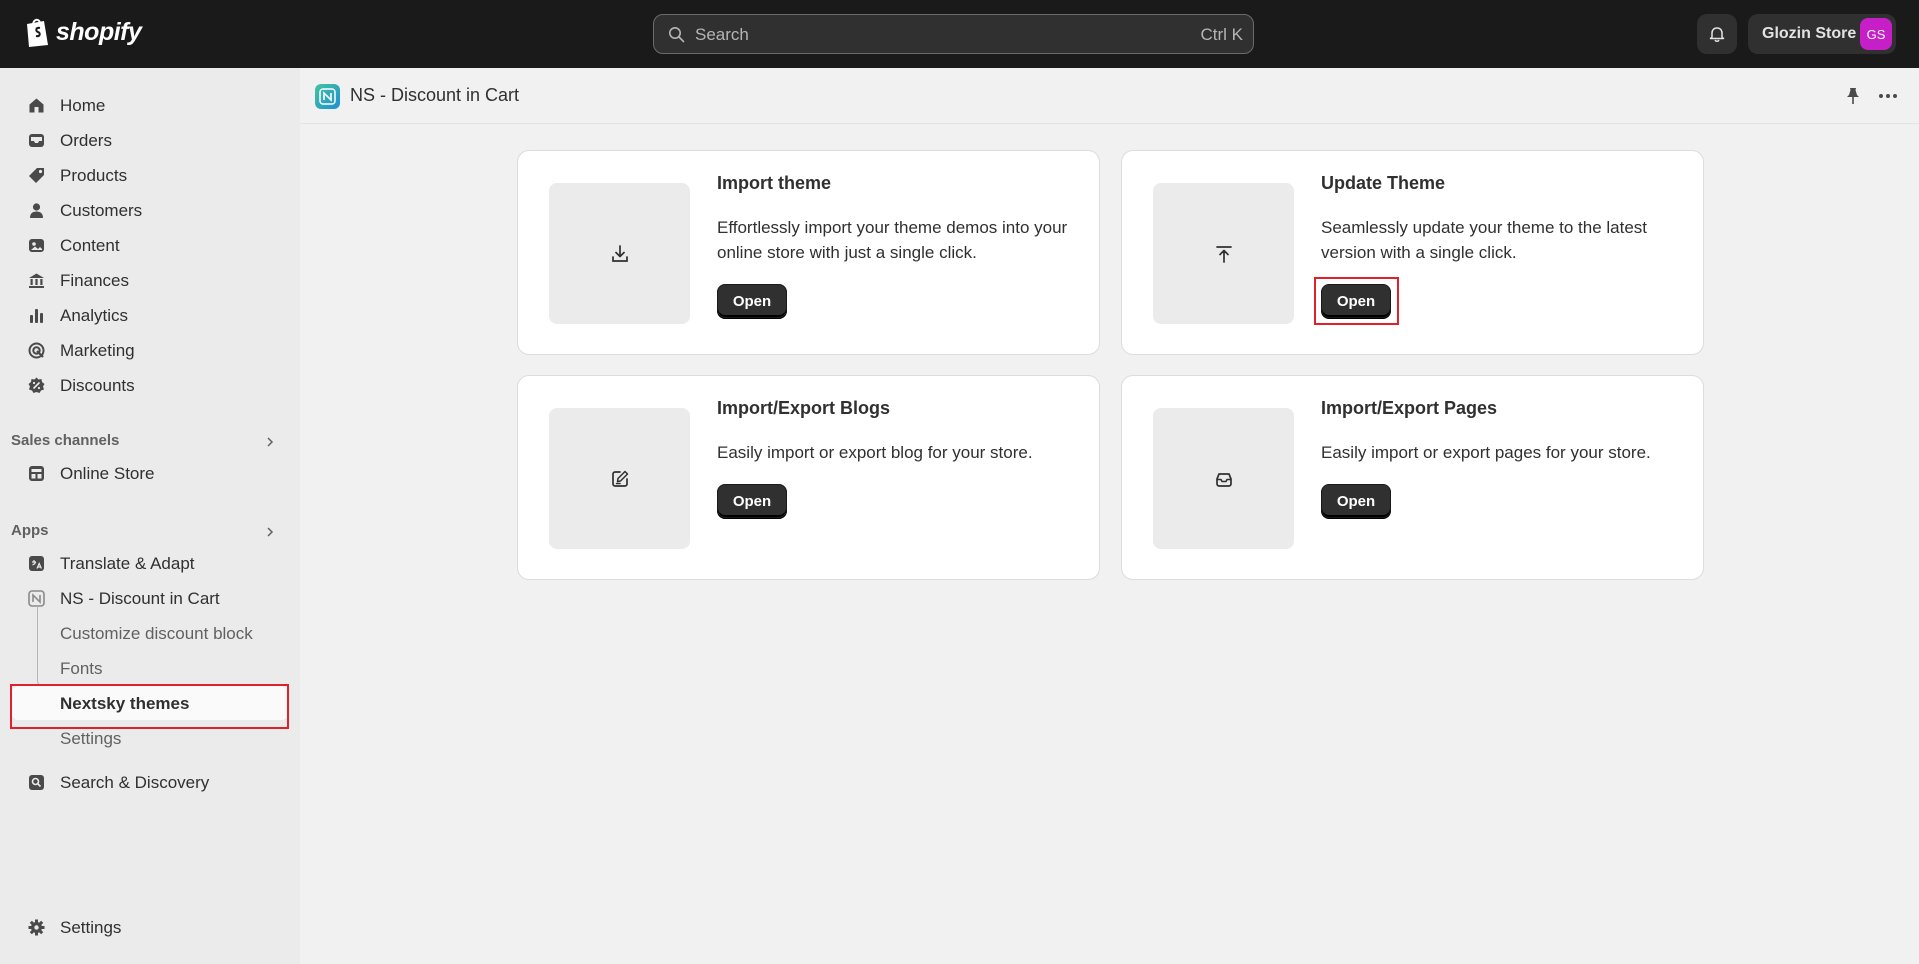 This screenshot has height=964, width=1919. What do you see at coordinates (91, 927) in the screenshot?
I see `sidebar-item-label: Settings` at bounding box center [91, 927].